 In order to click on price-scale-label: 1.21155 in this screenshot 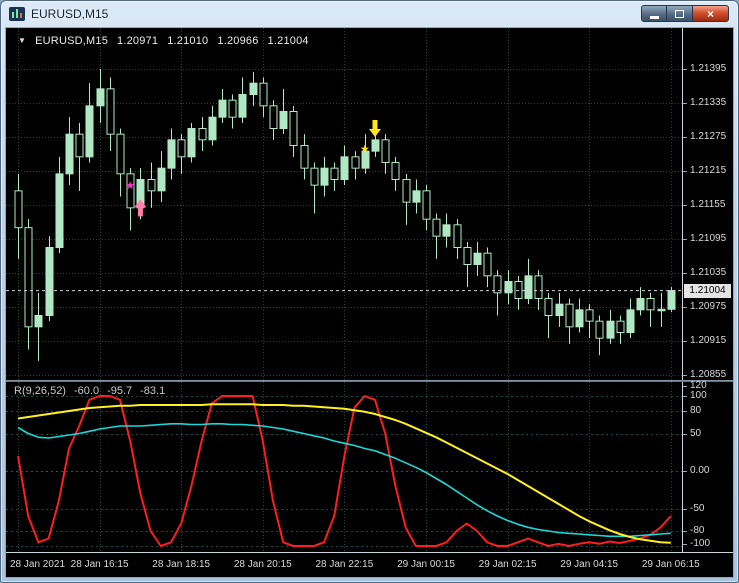, I will do `click(708, 204)`.